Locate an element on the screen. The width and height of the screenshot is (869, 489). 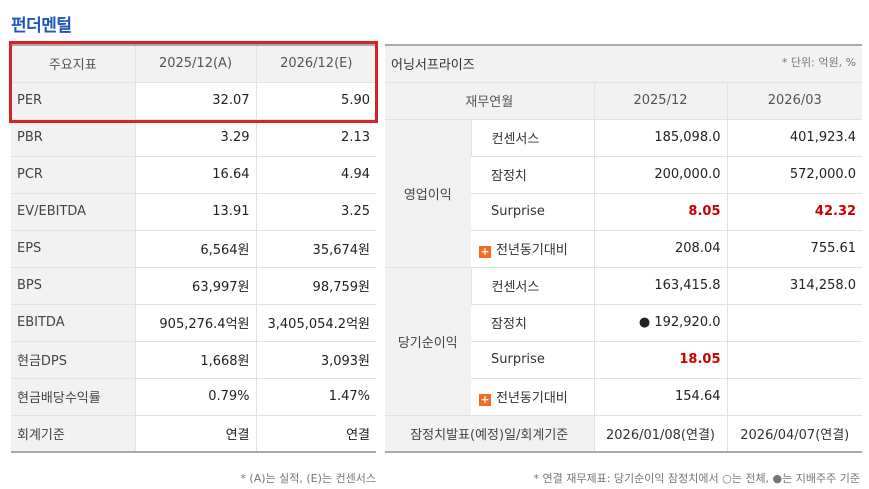
value-2025-12: 154.64 is located at coordinates (660, 397).